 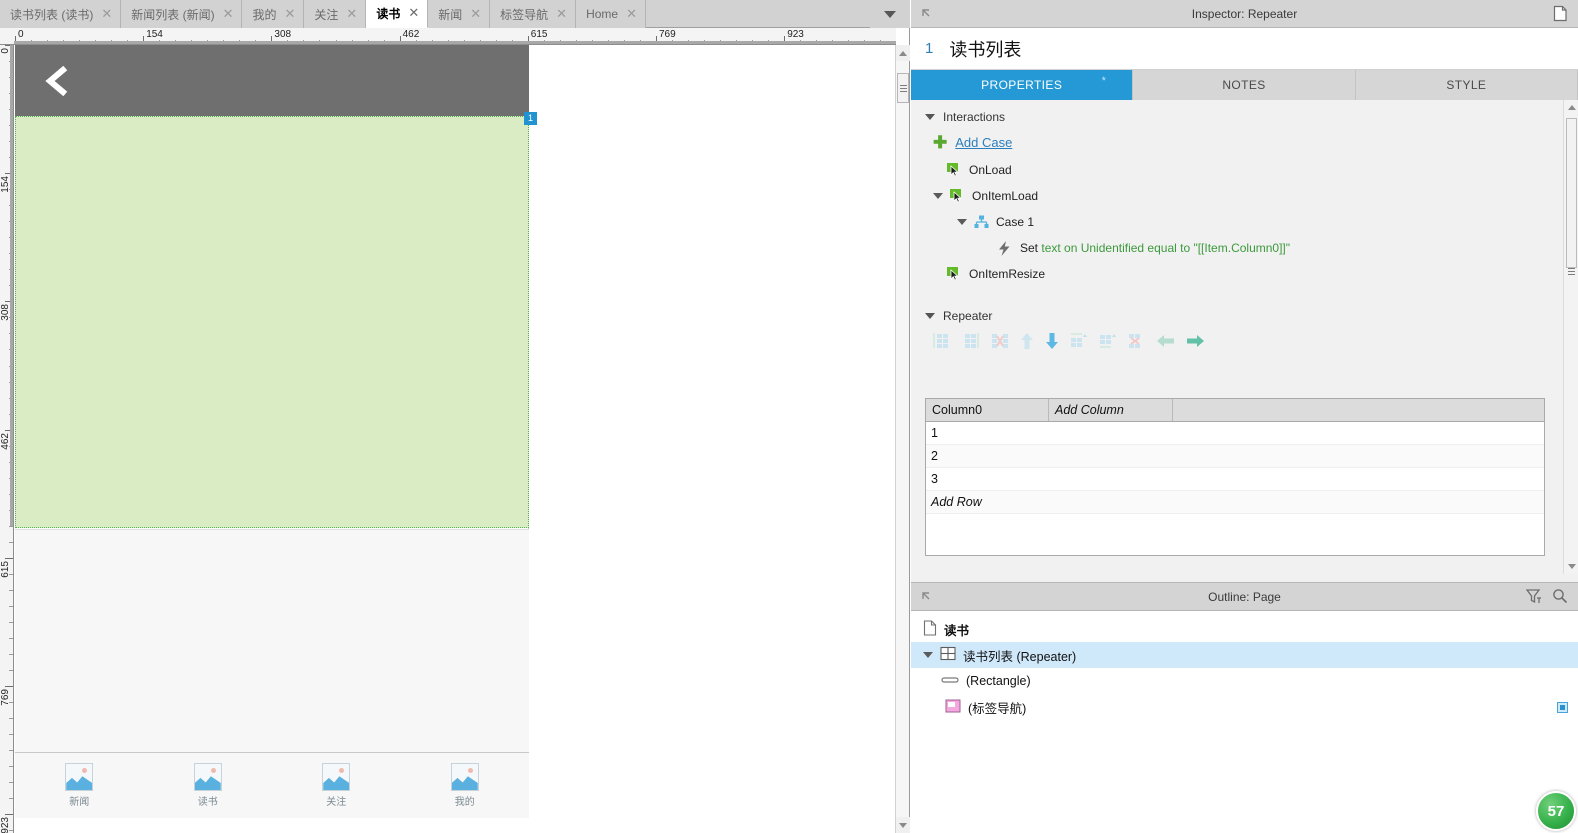 I want to click on delete-column-icon, so click(x=1000, y=342).